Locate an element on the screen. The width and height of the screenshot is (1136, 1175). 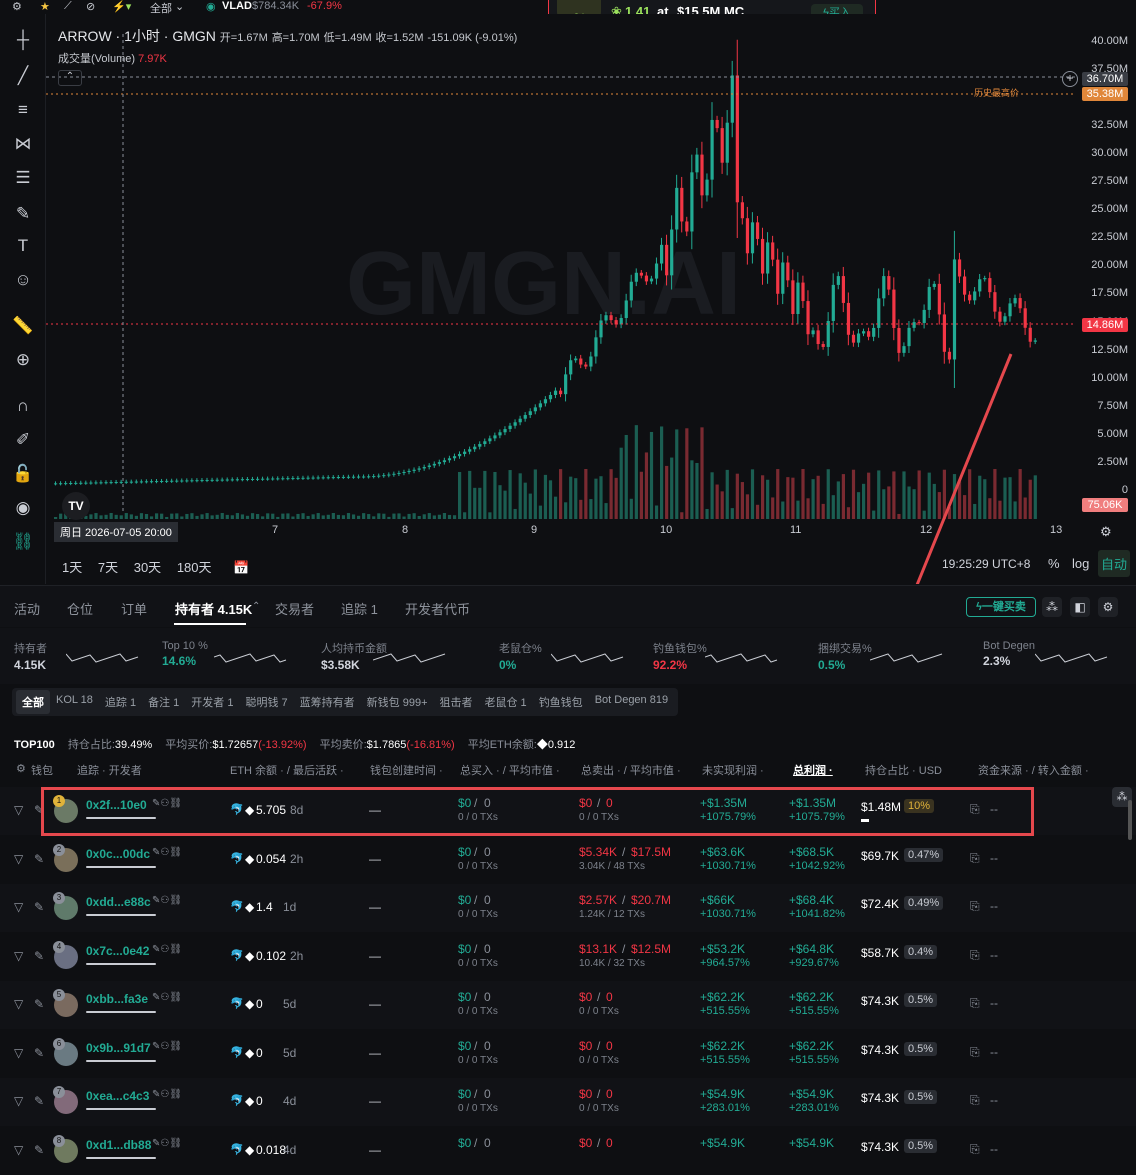
link-icon: ⛓ is located at coordinates (23, 542).